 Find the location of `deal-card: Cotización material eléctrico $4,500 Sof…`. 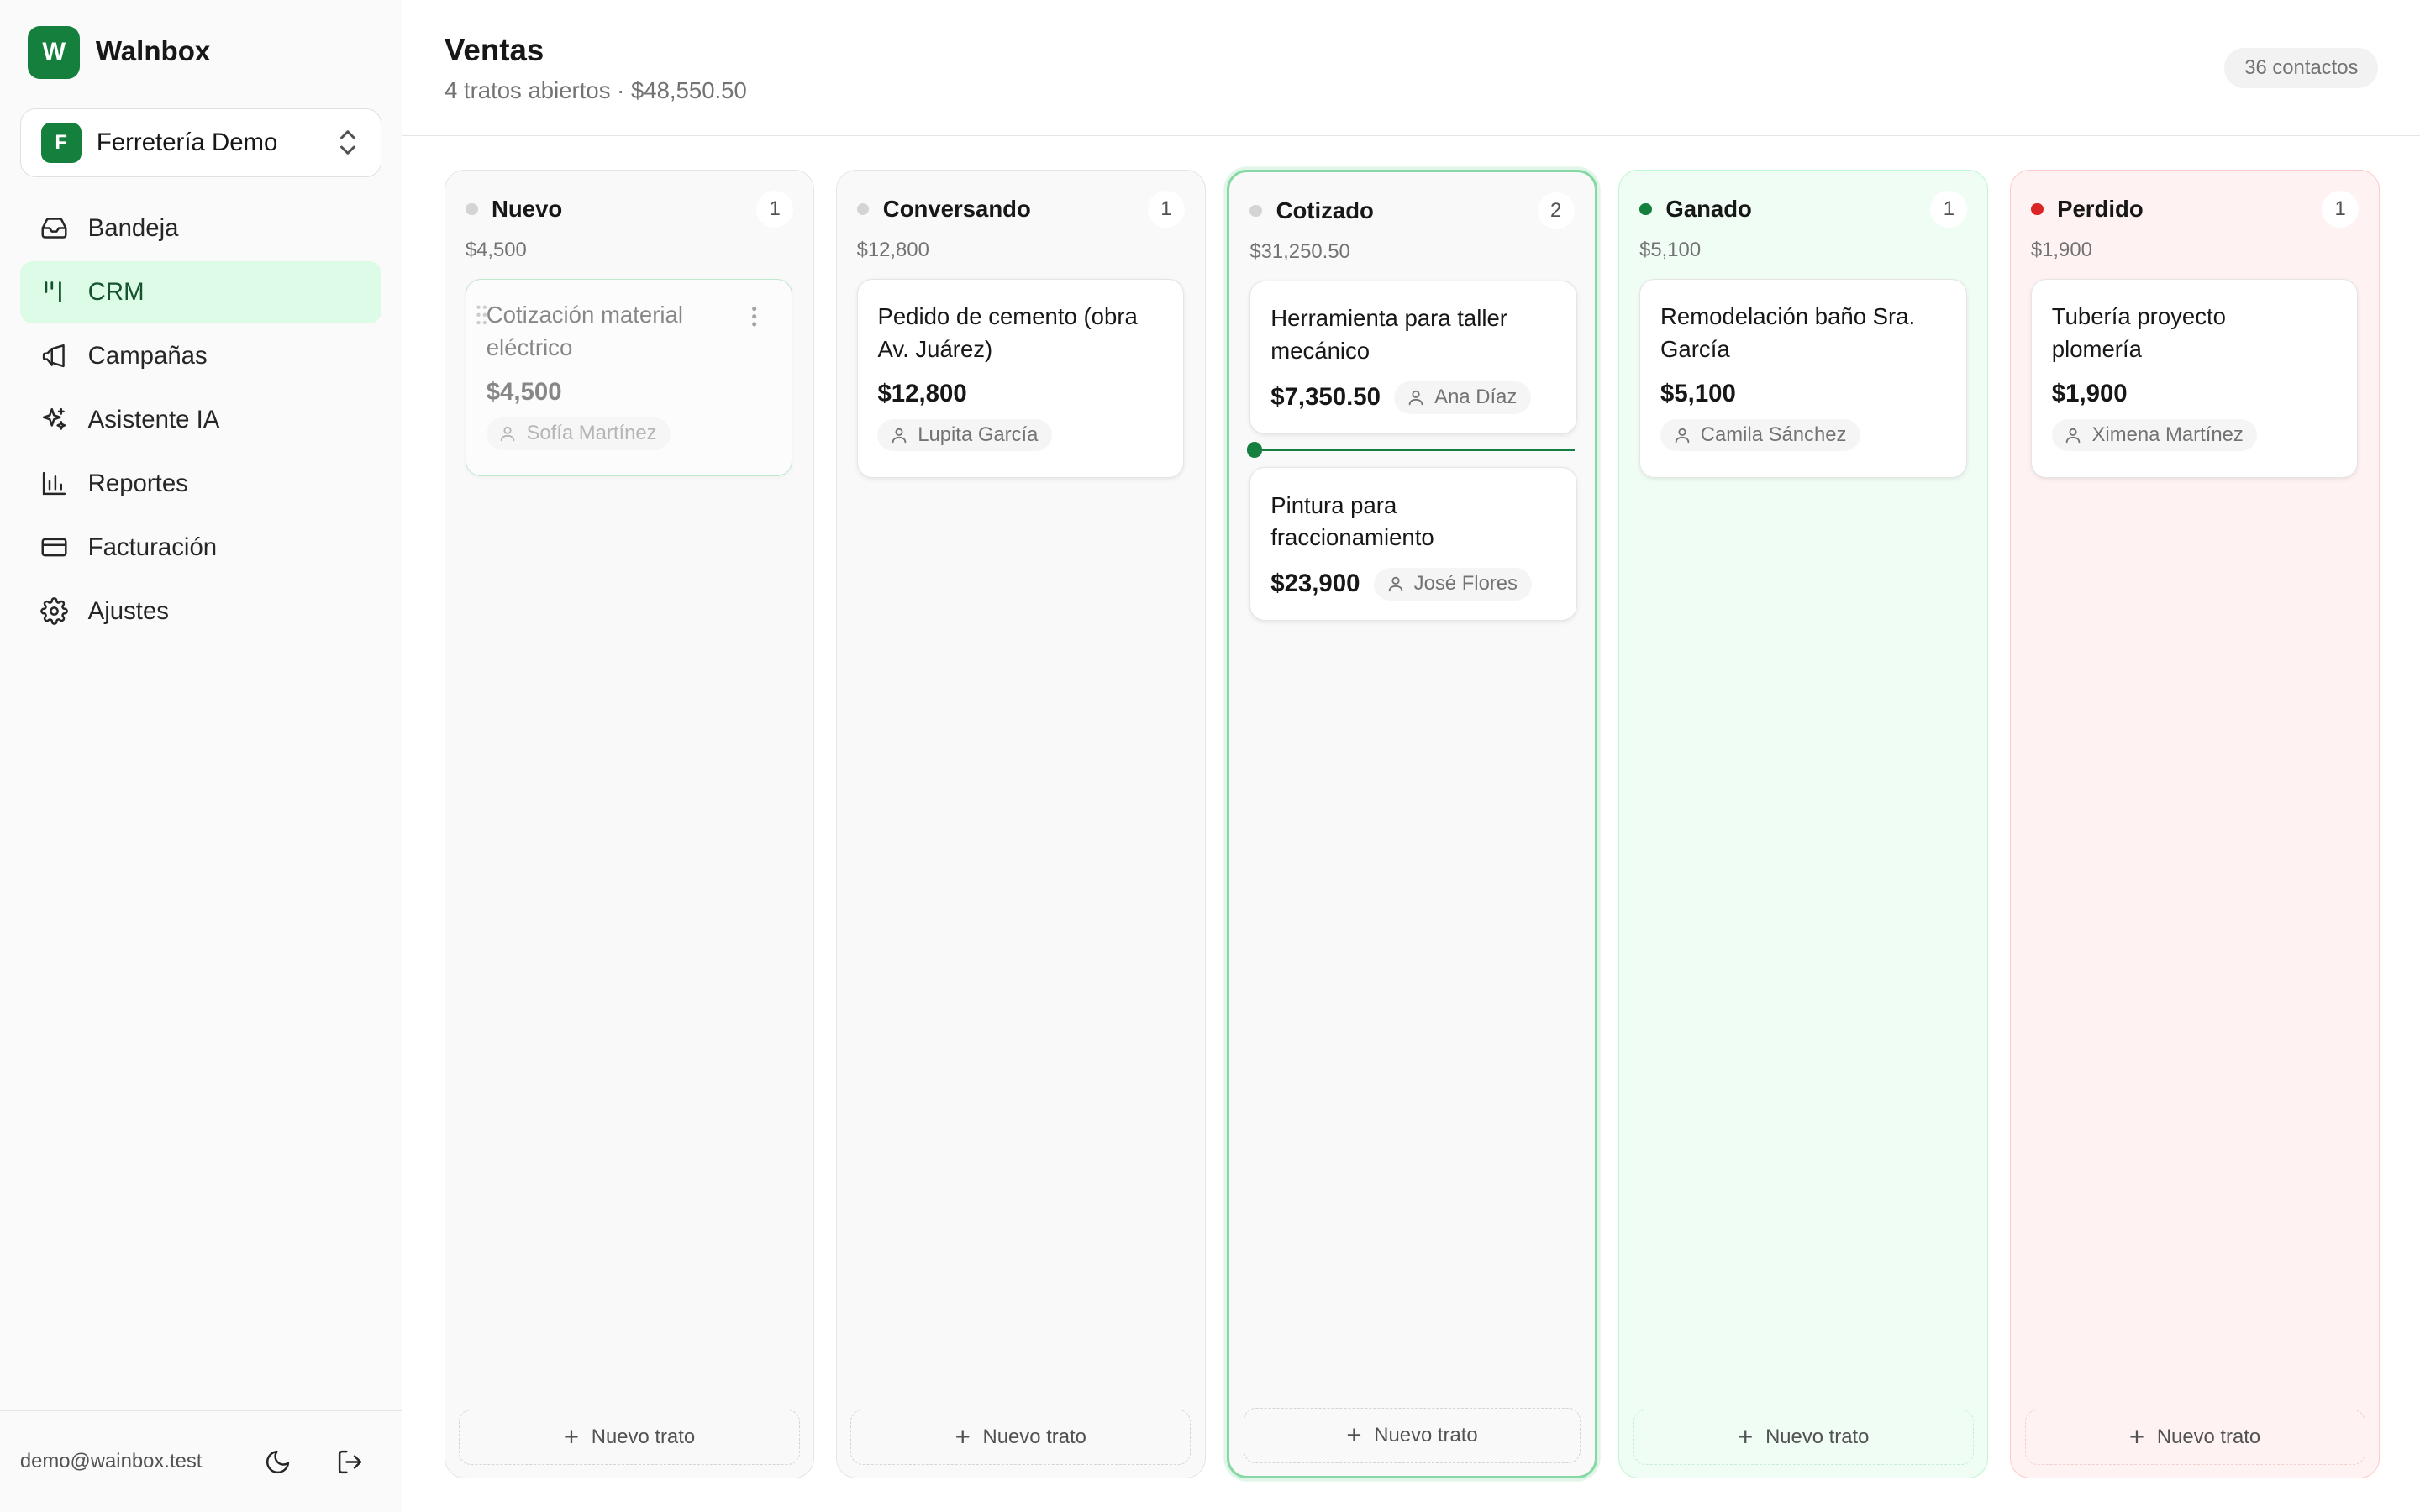

deal-card: Cotización material eléctrico $4,500 Sof… is located at coordinates (629, 377).